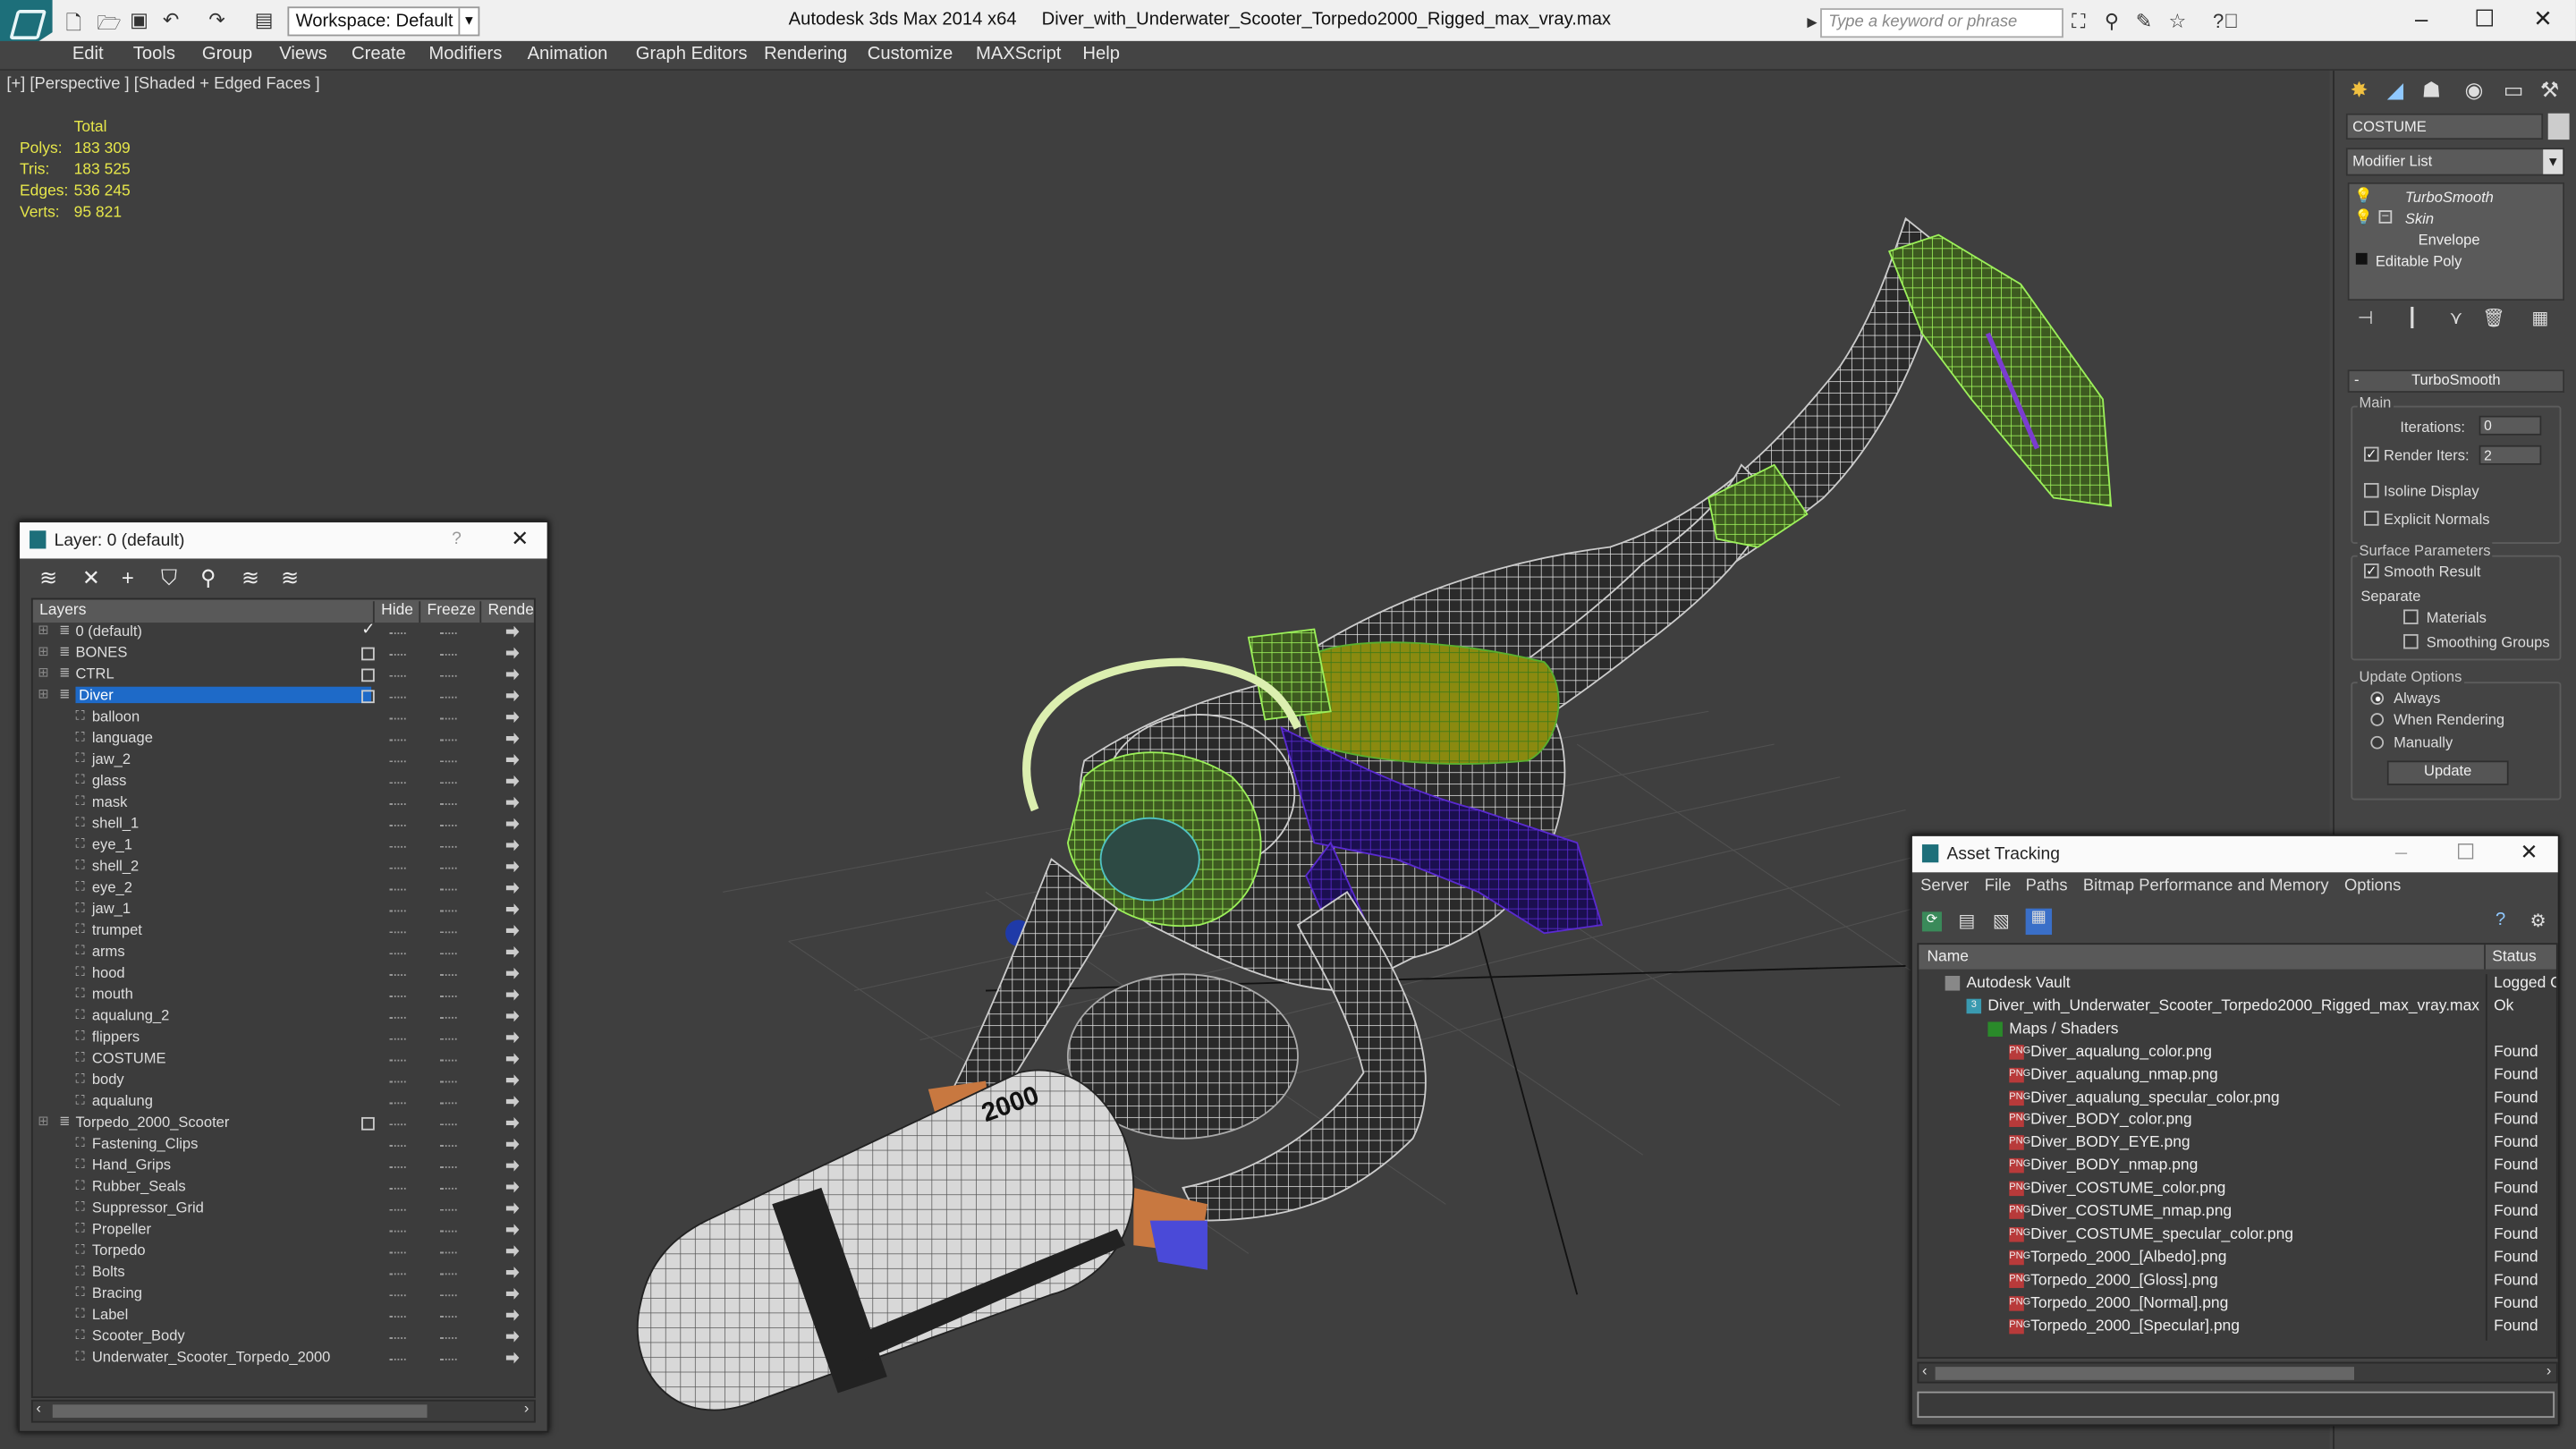  What do you see at coordinates (264, 19) in the screenshot?
I see `project-folder-icon: ▤` at bounding box center [264, 19].